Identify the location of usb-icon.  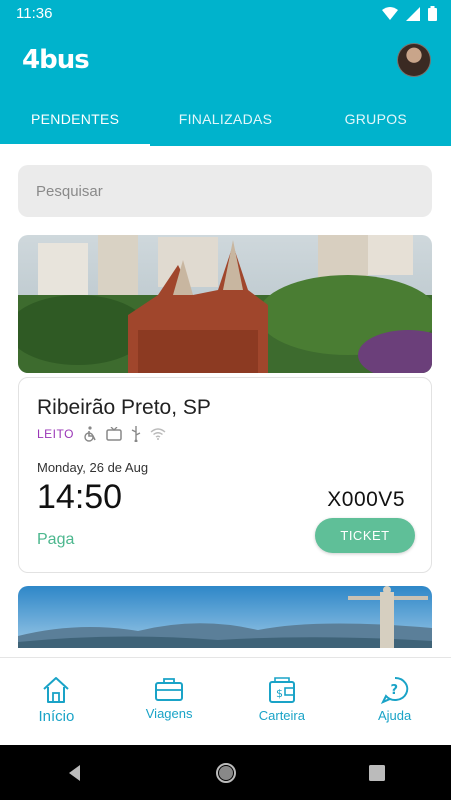
(136, 434).